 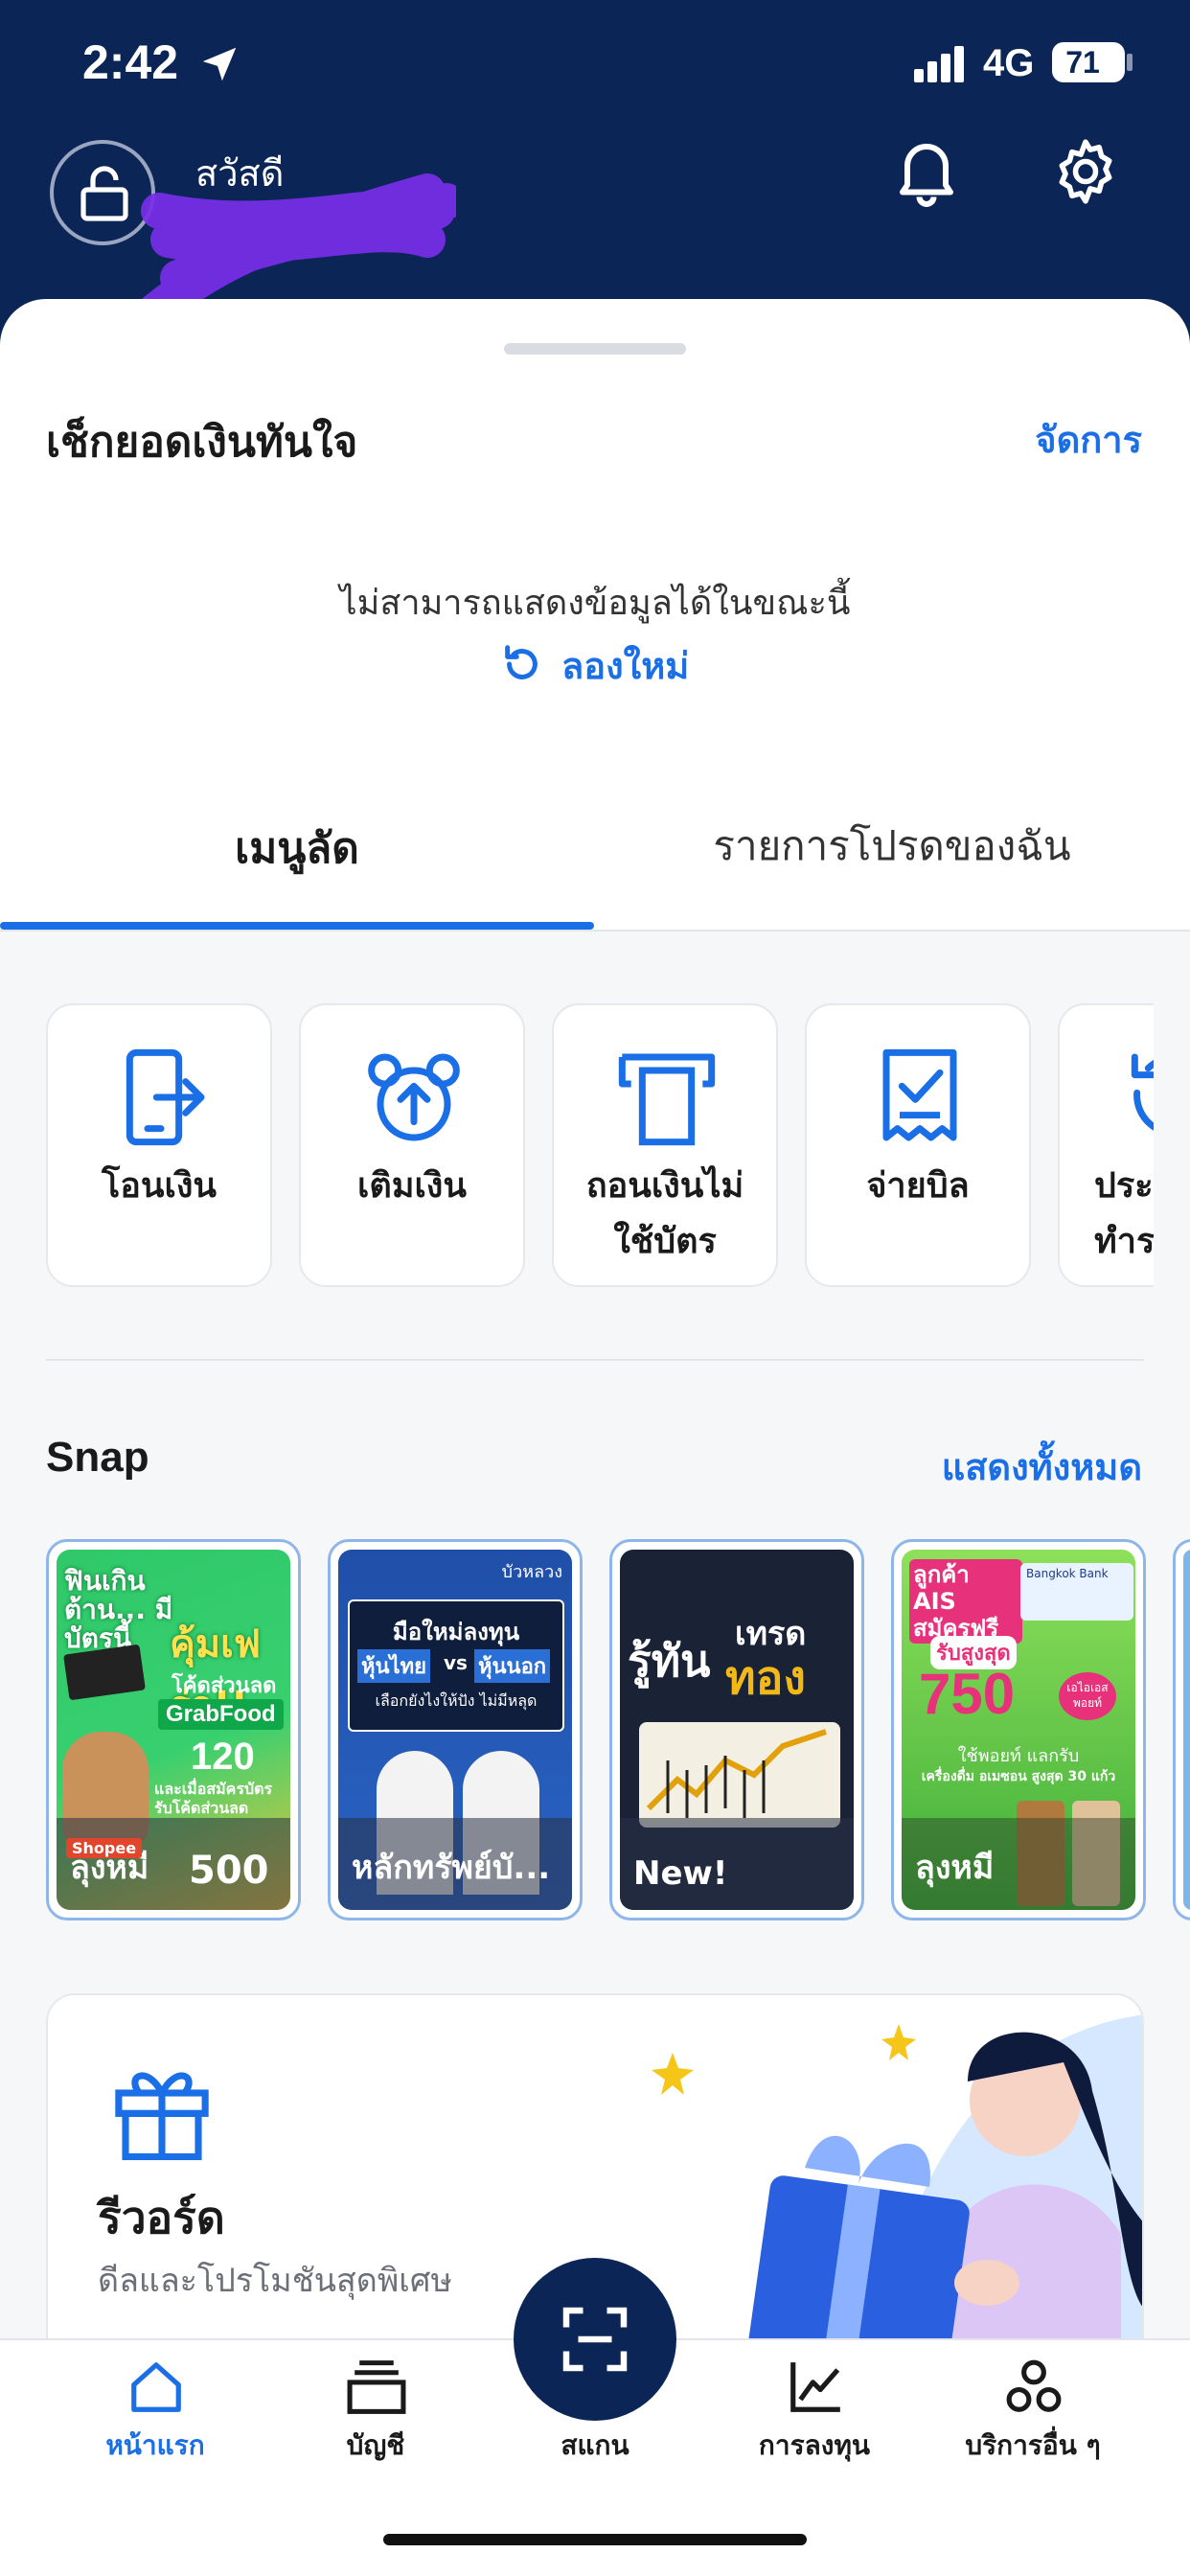 I want to click on nav-label: บริการอื่น ๆ, so click(x=1033, y=2445).